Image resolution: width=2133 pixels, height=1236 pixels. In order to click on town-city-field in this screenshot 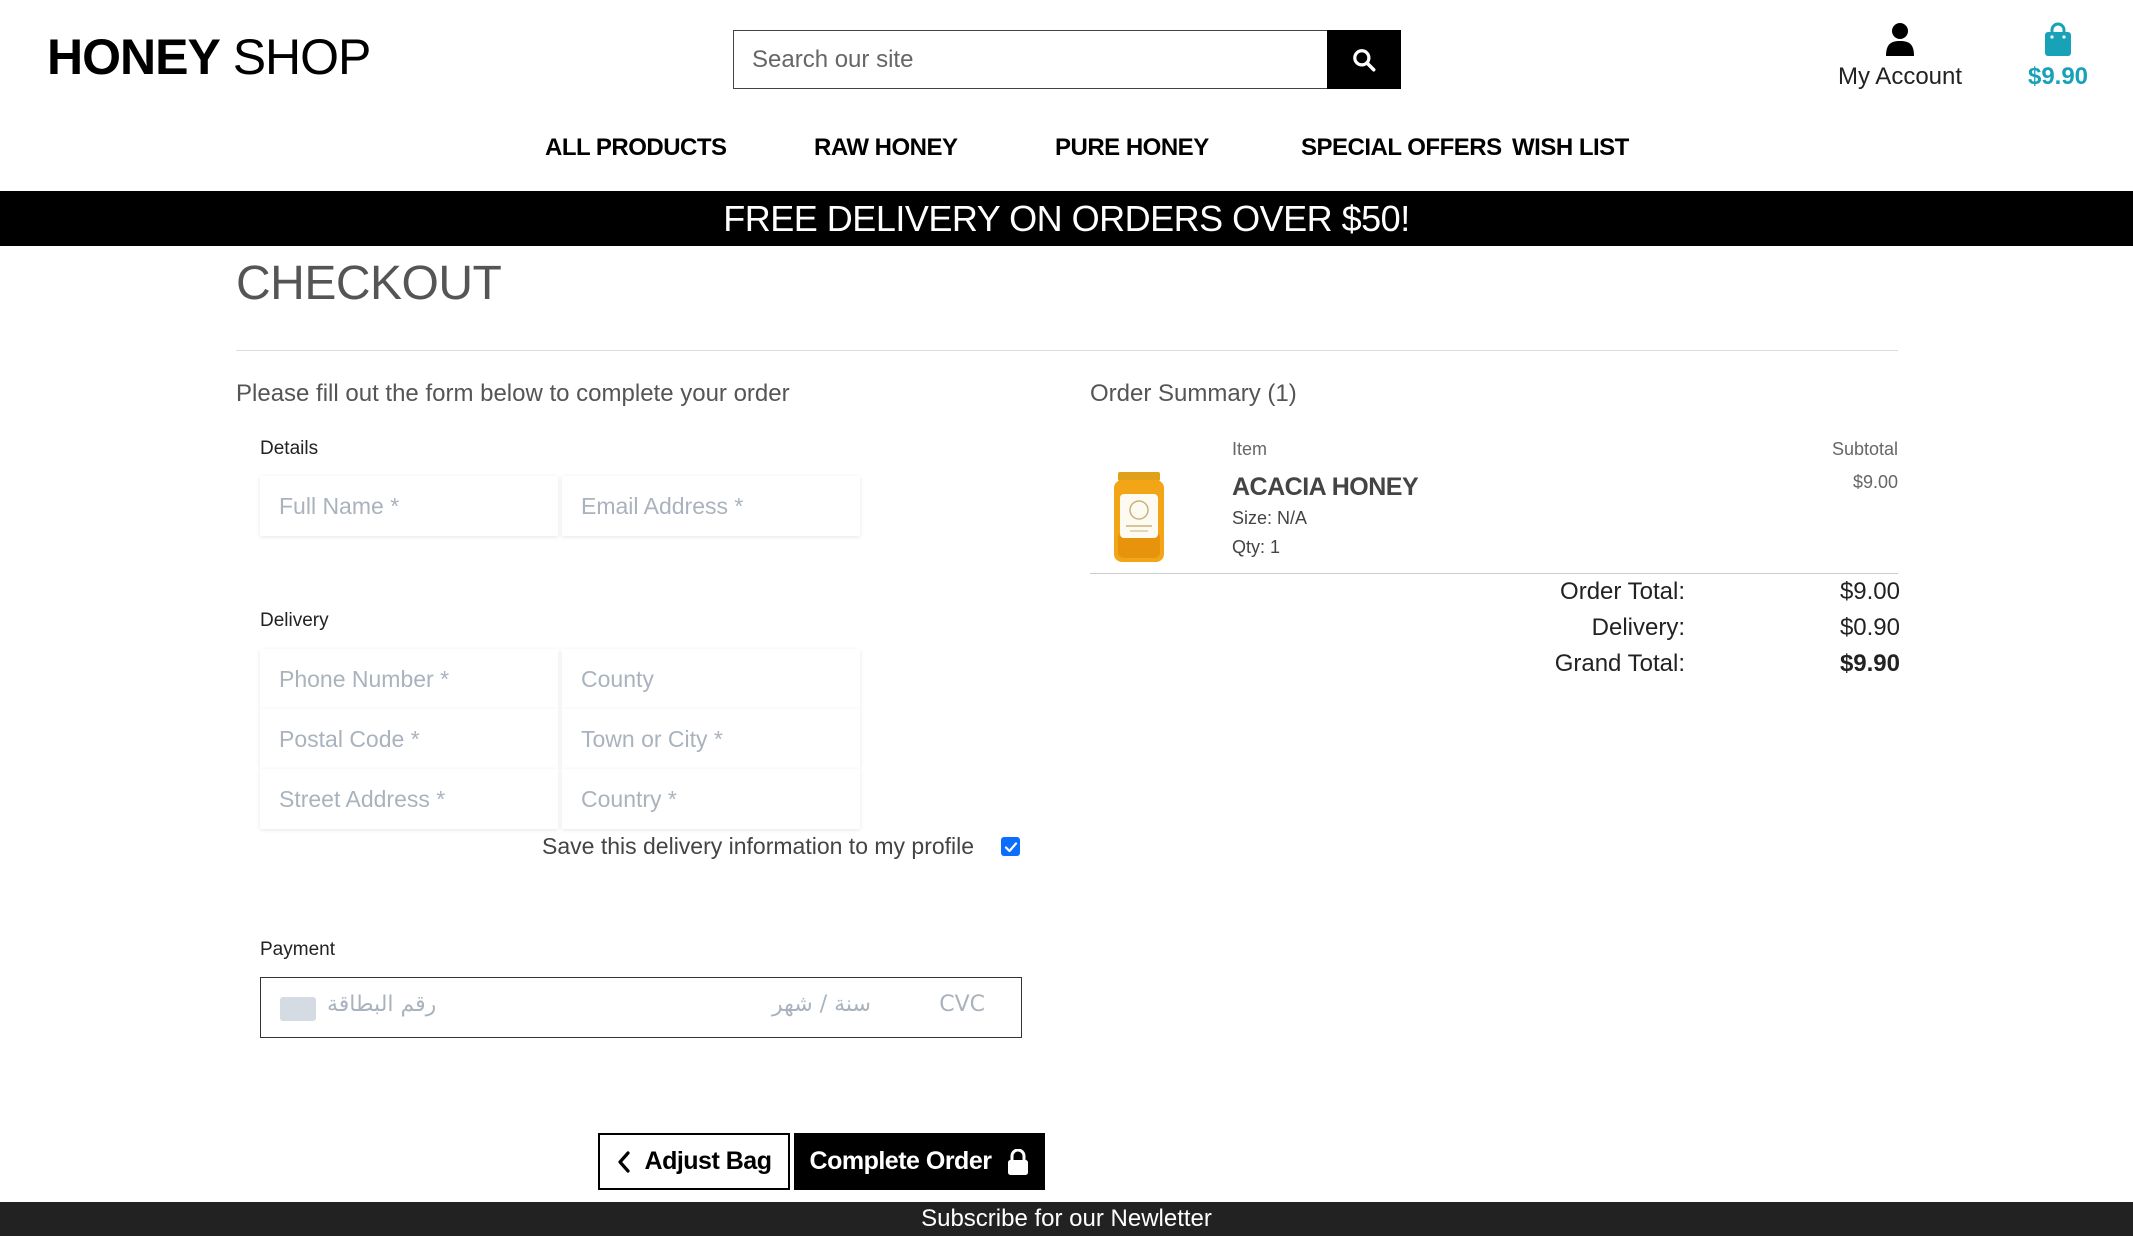, I will do `click(711, 739)`.